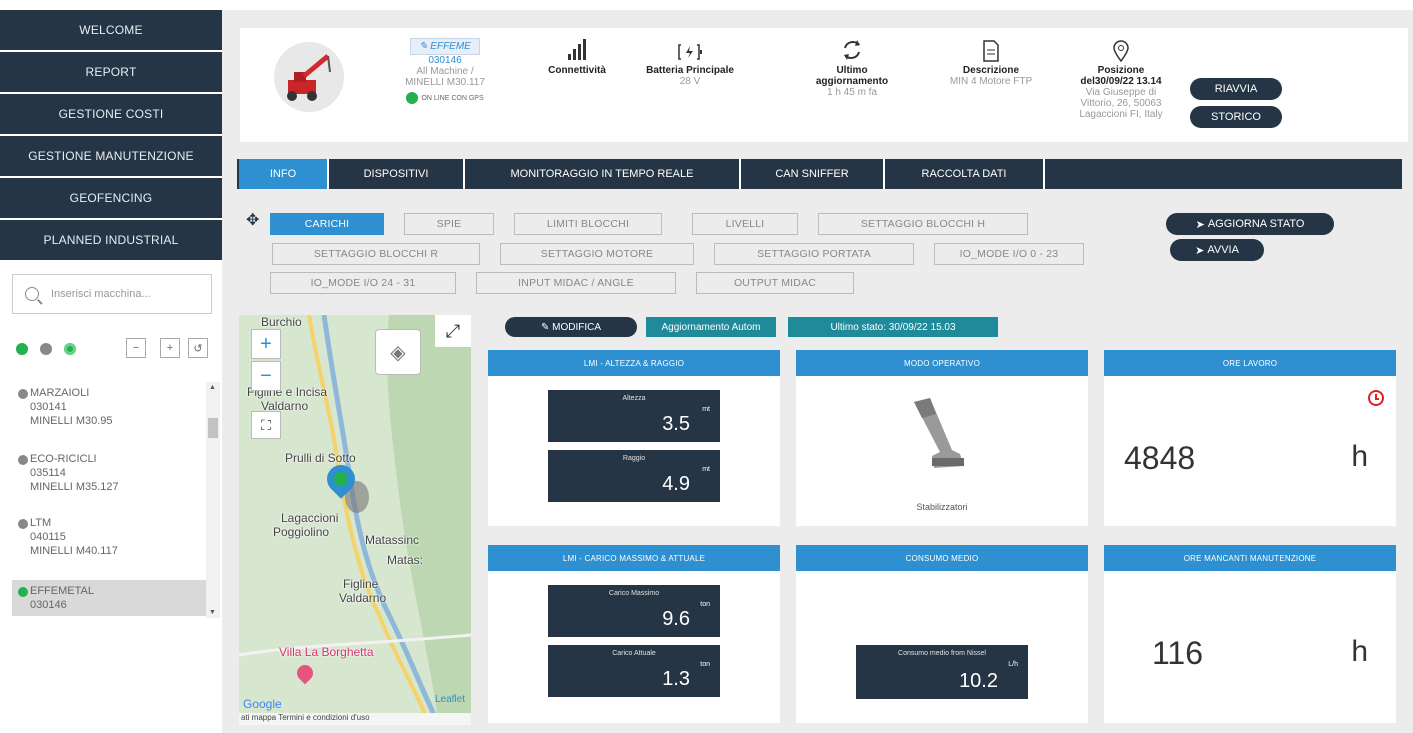 This screenshot has height=733, width=1413. What do you see at coordinates (1250, 634) in the screenshot?
I see `card-maintenance-hours: ORE MANCANTI MANUTENZIONE 116 h` at bounding box center [1250, 634].